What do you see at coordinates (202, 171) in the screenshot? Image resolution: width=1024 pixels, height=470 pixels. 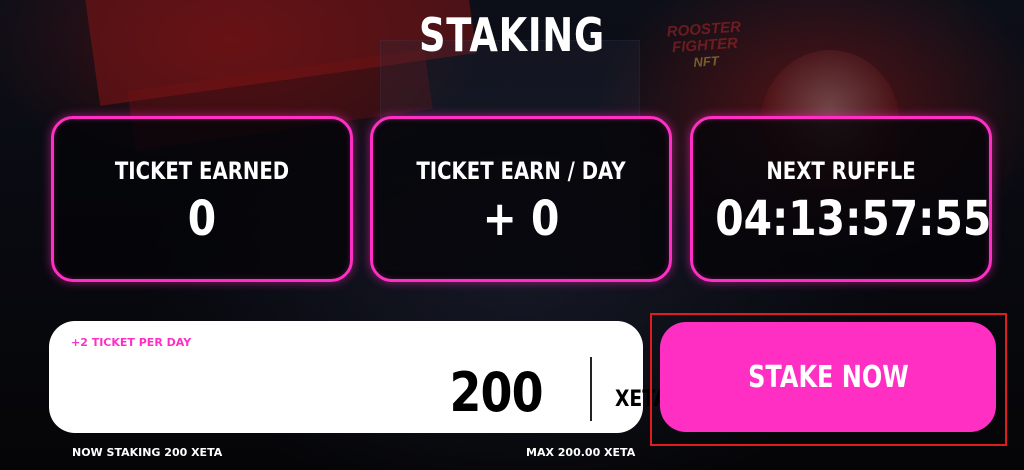 I see `ticket-earned-label: TICKET EARNED` at bounding box center [202, 171].